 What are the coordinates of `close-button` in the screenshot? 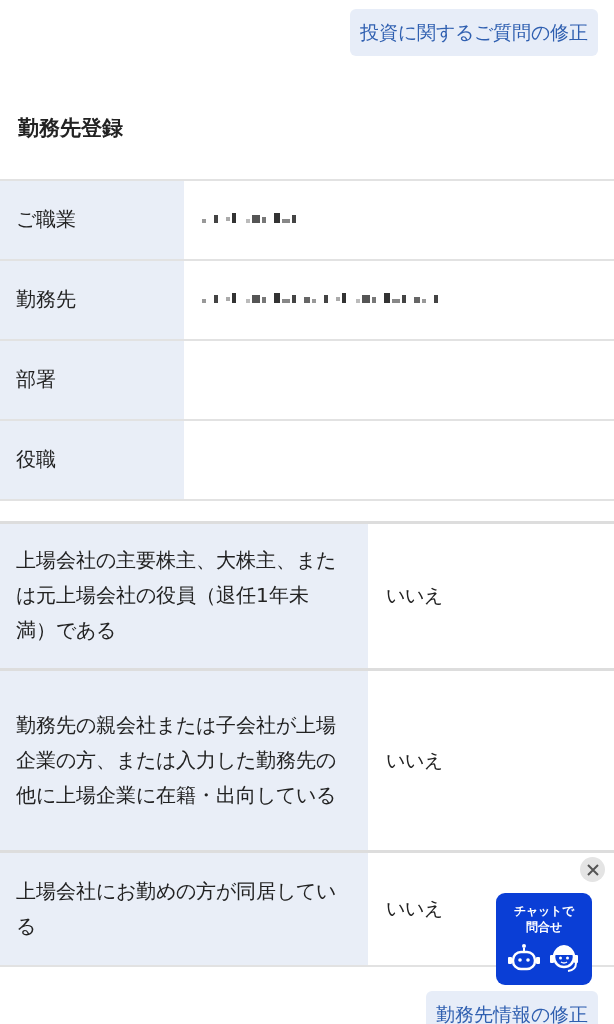 It's located at (592, 869).